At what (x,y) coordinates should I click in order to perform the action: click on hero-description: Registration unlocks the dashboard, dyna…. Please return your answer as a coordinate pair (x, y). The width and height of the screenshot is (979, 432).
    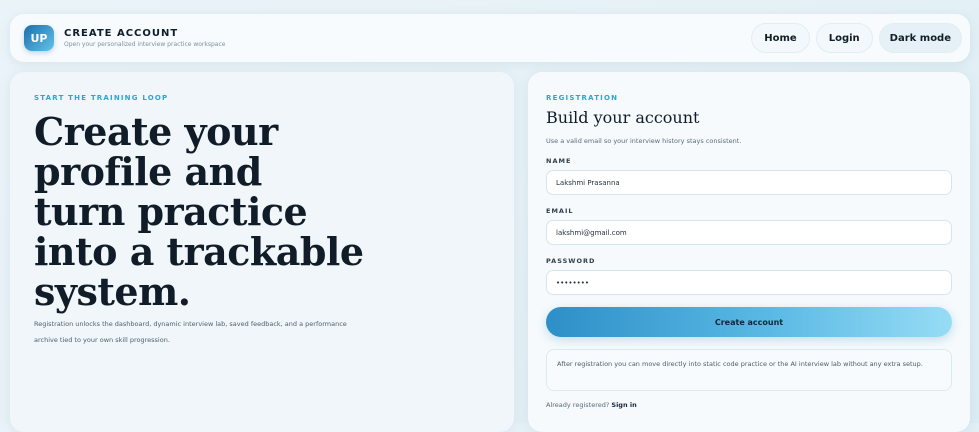
    Looking at the image, I should click on (190, 332).